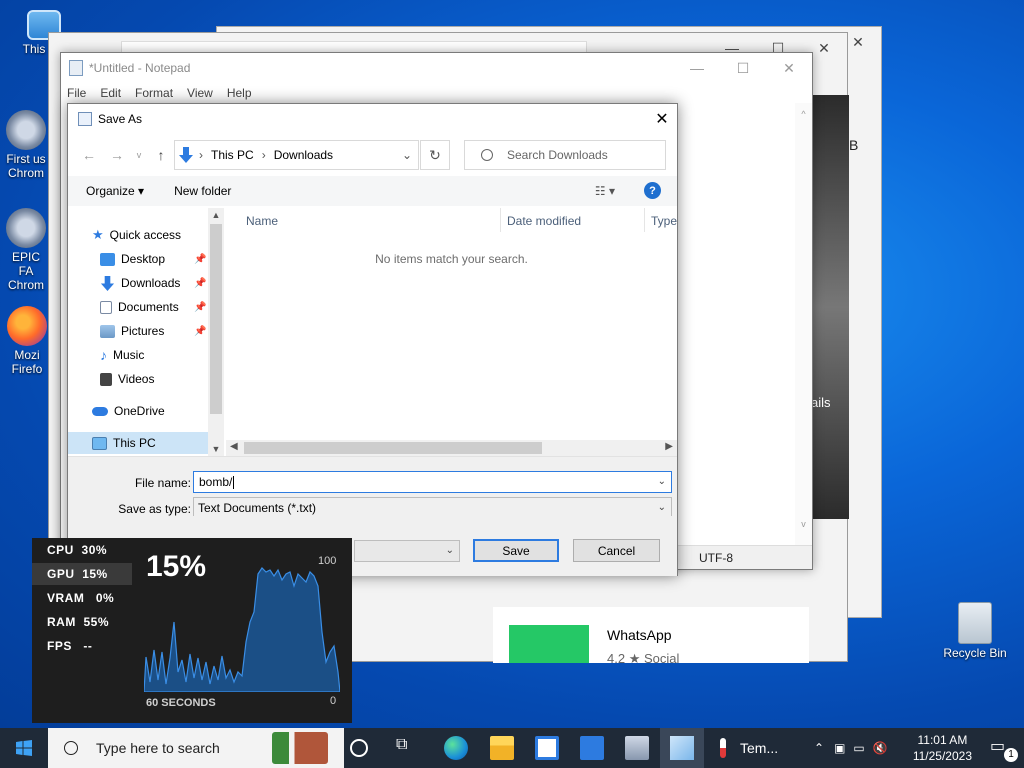  I want to click on whatsapp-card: WhatsApp 4.2 ★ Social, so click(651, 636).